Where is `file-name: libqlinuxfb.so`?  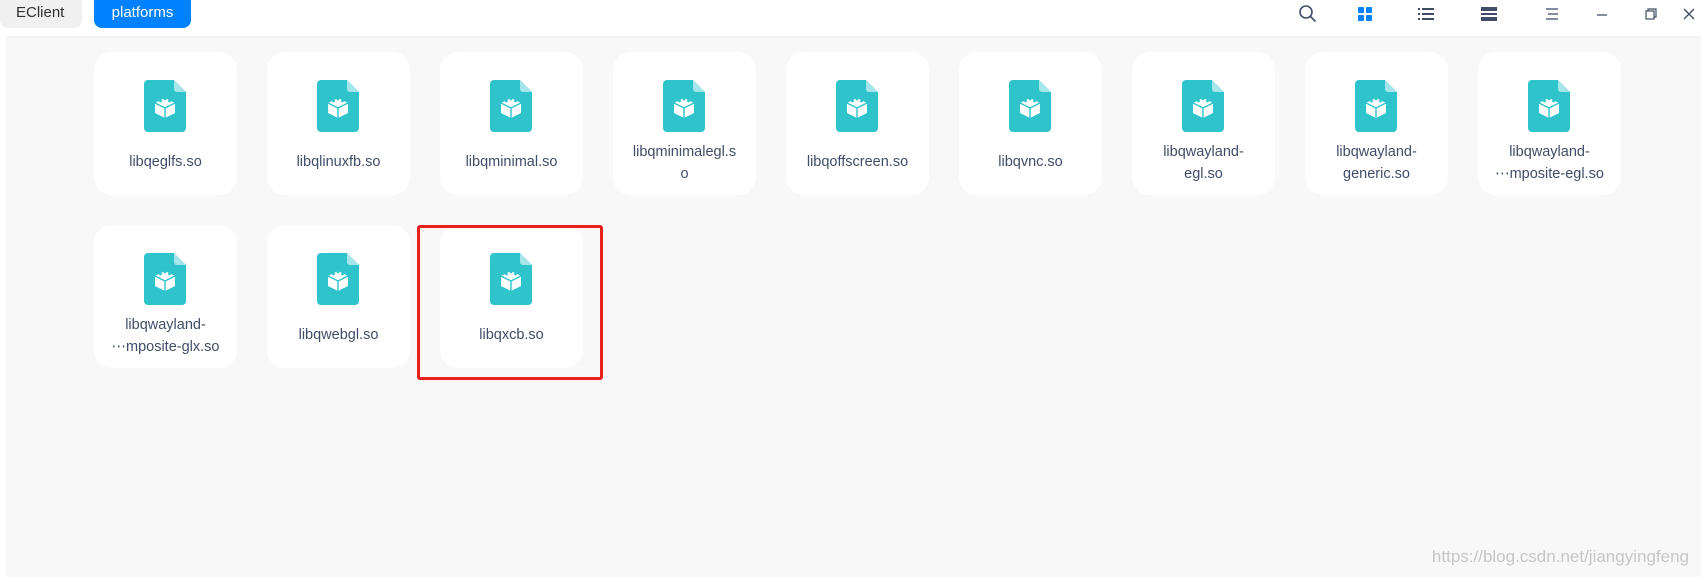
file-name: libqlinuxfb.so is located at coordinates (338, 162).